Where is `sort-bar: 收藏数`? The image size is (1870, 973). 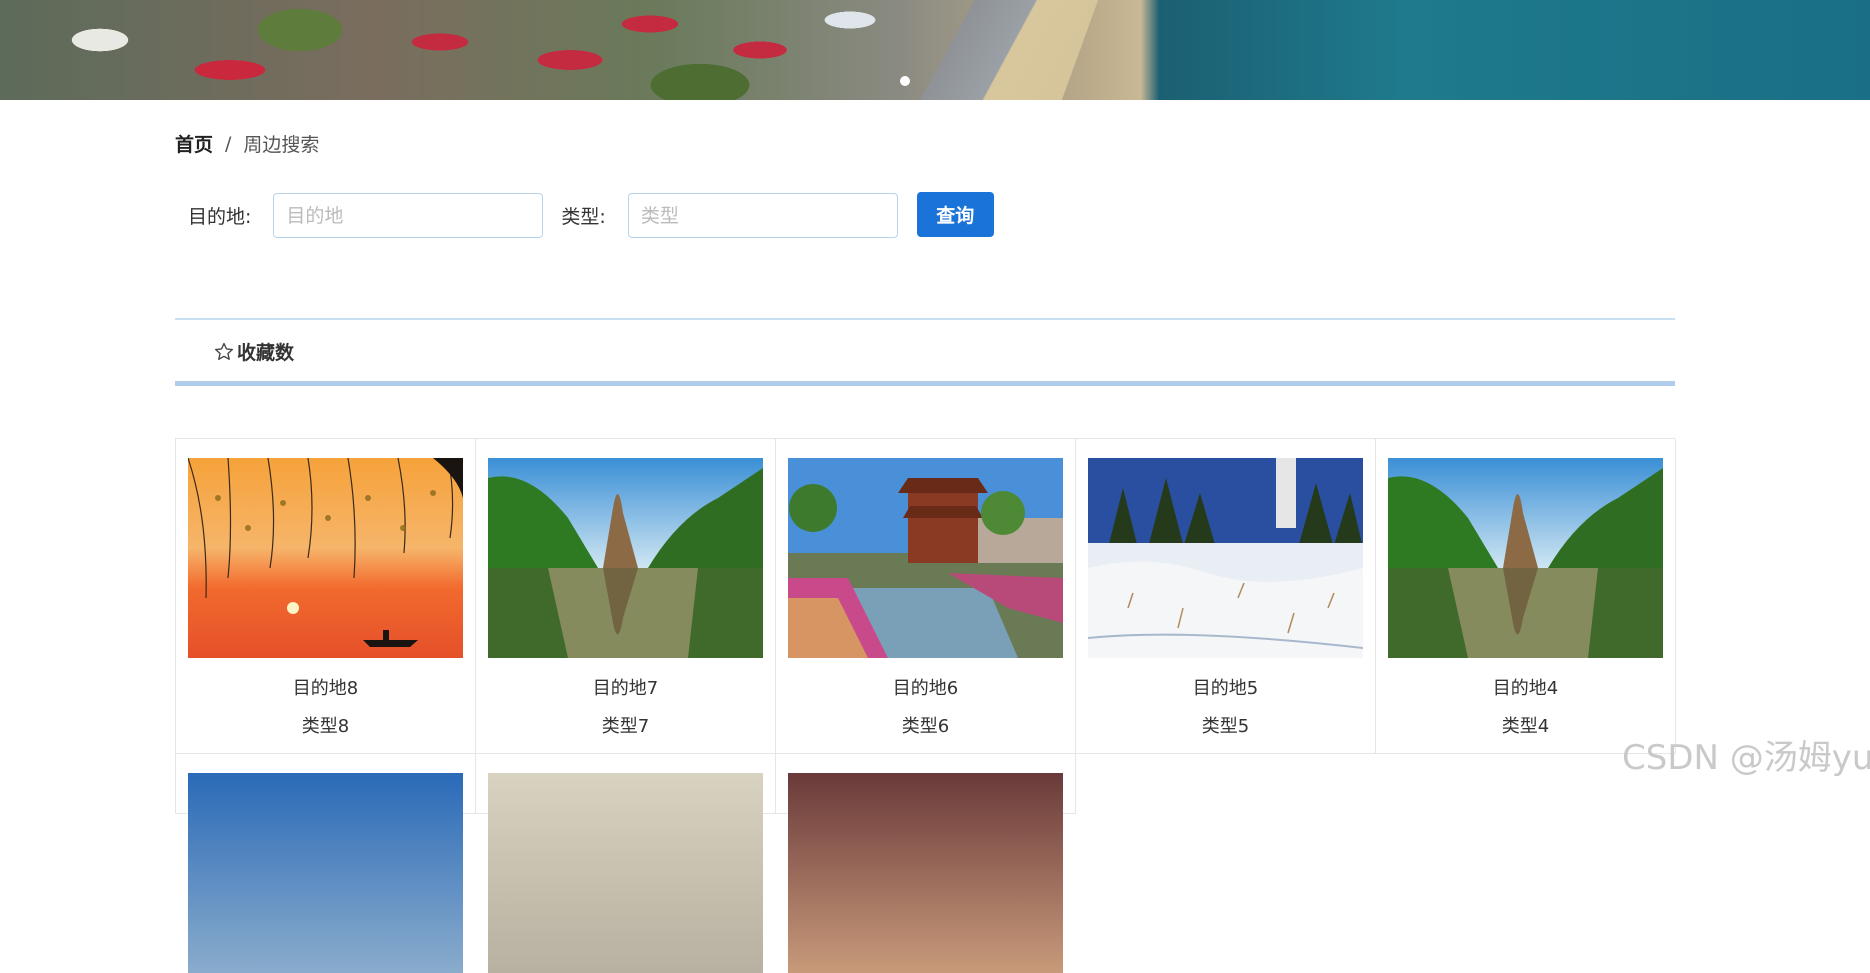 sort-bar: 收藏数 is located at coordinates (925, 352).